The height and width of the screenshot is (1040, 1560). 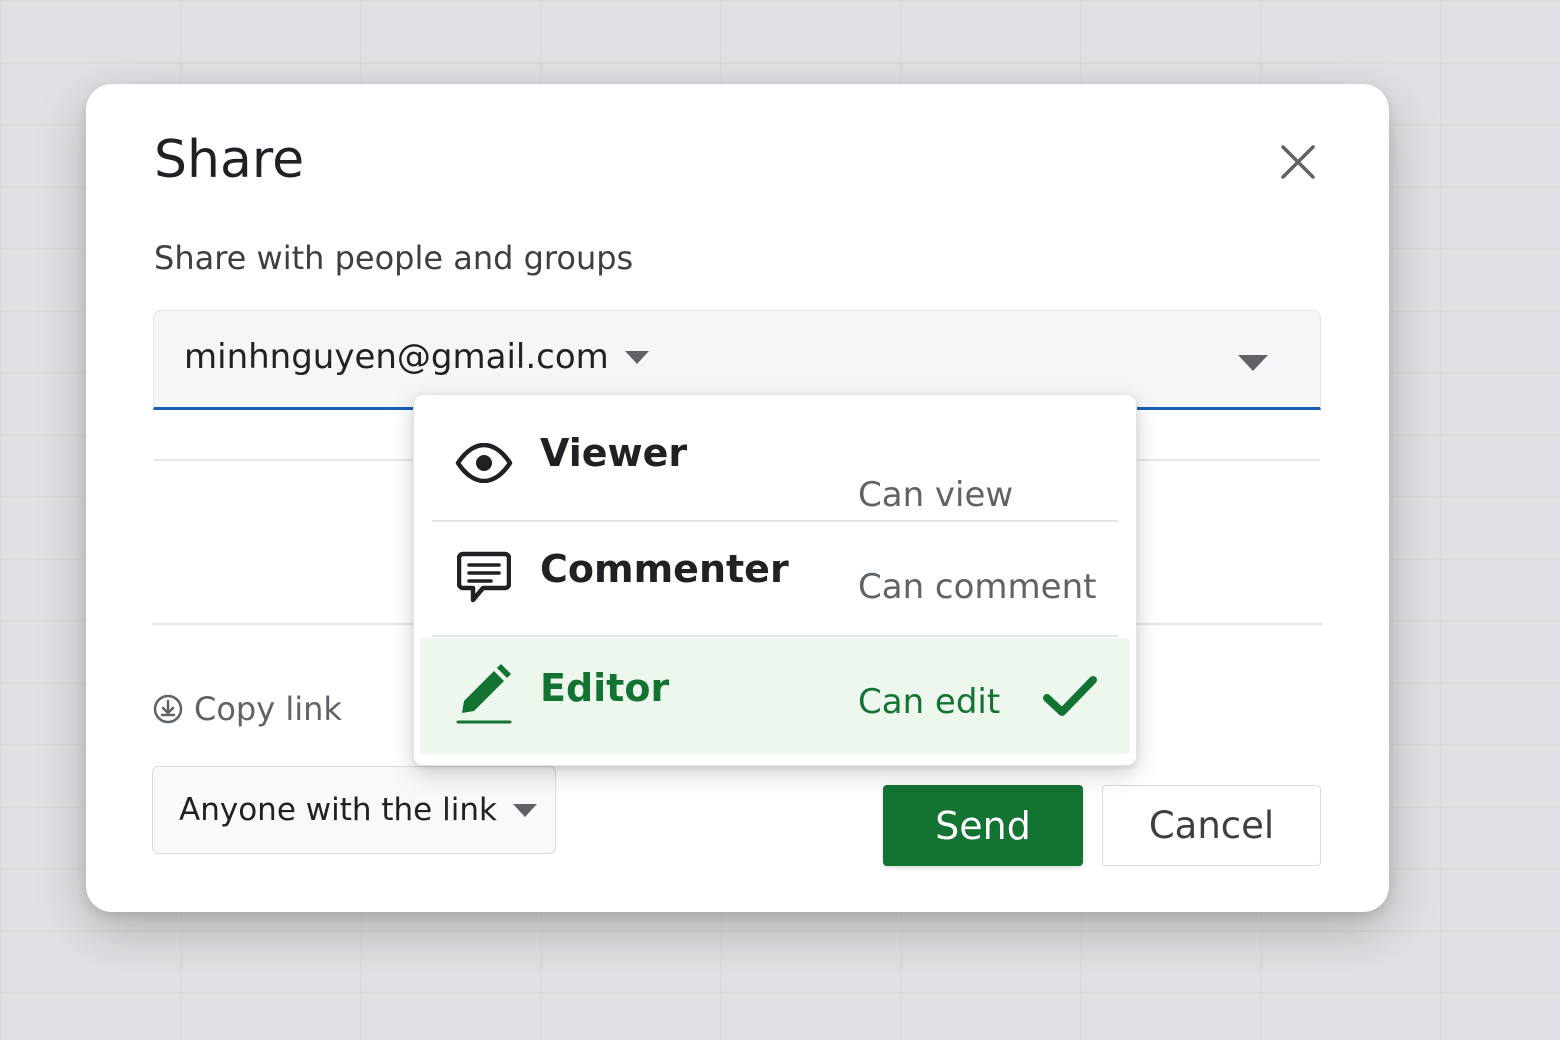 I want to click on role-description: Can view, so click(x=936, y=495).